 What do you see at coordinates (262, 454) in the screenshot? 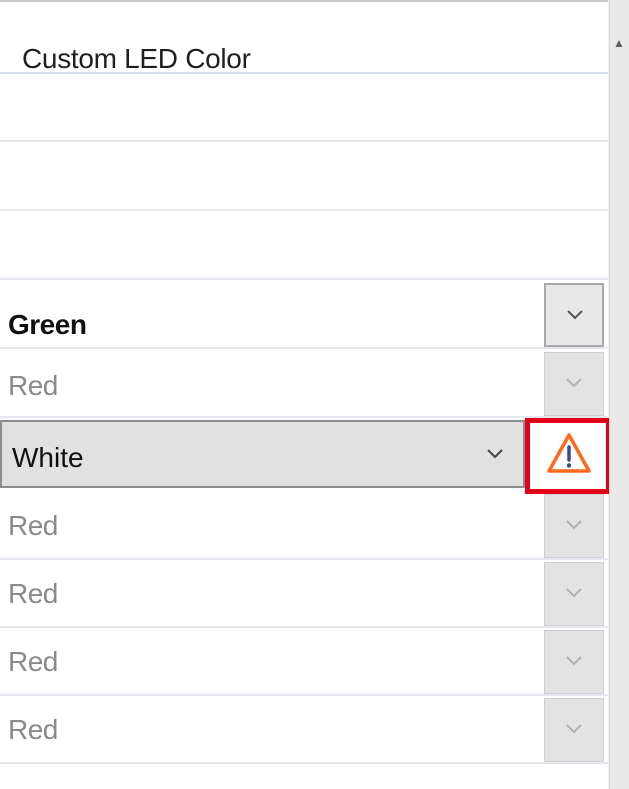
I see `color-combobox: White` at bounding box center [262, 454].